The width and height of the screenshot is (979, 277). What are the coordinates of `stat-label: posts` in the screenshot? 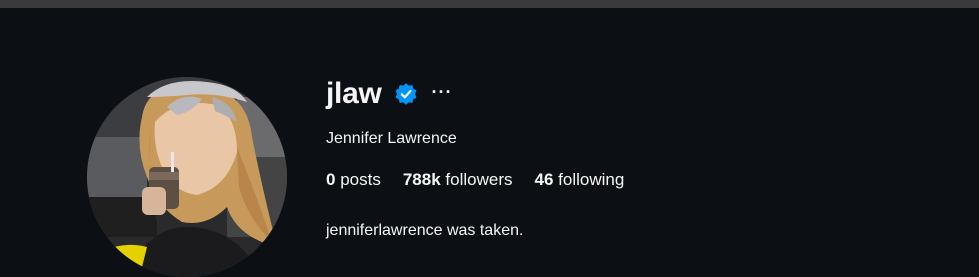 It's located at (360, 179).